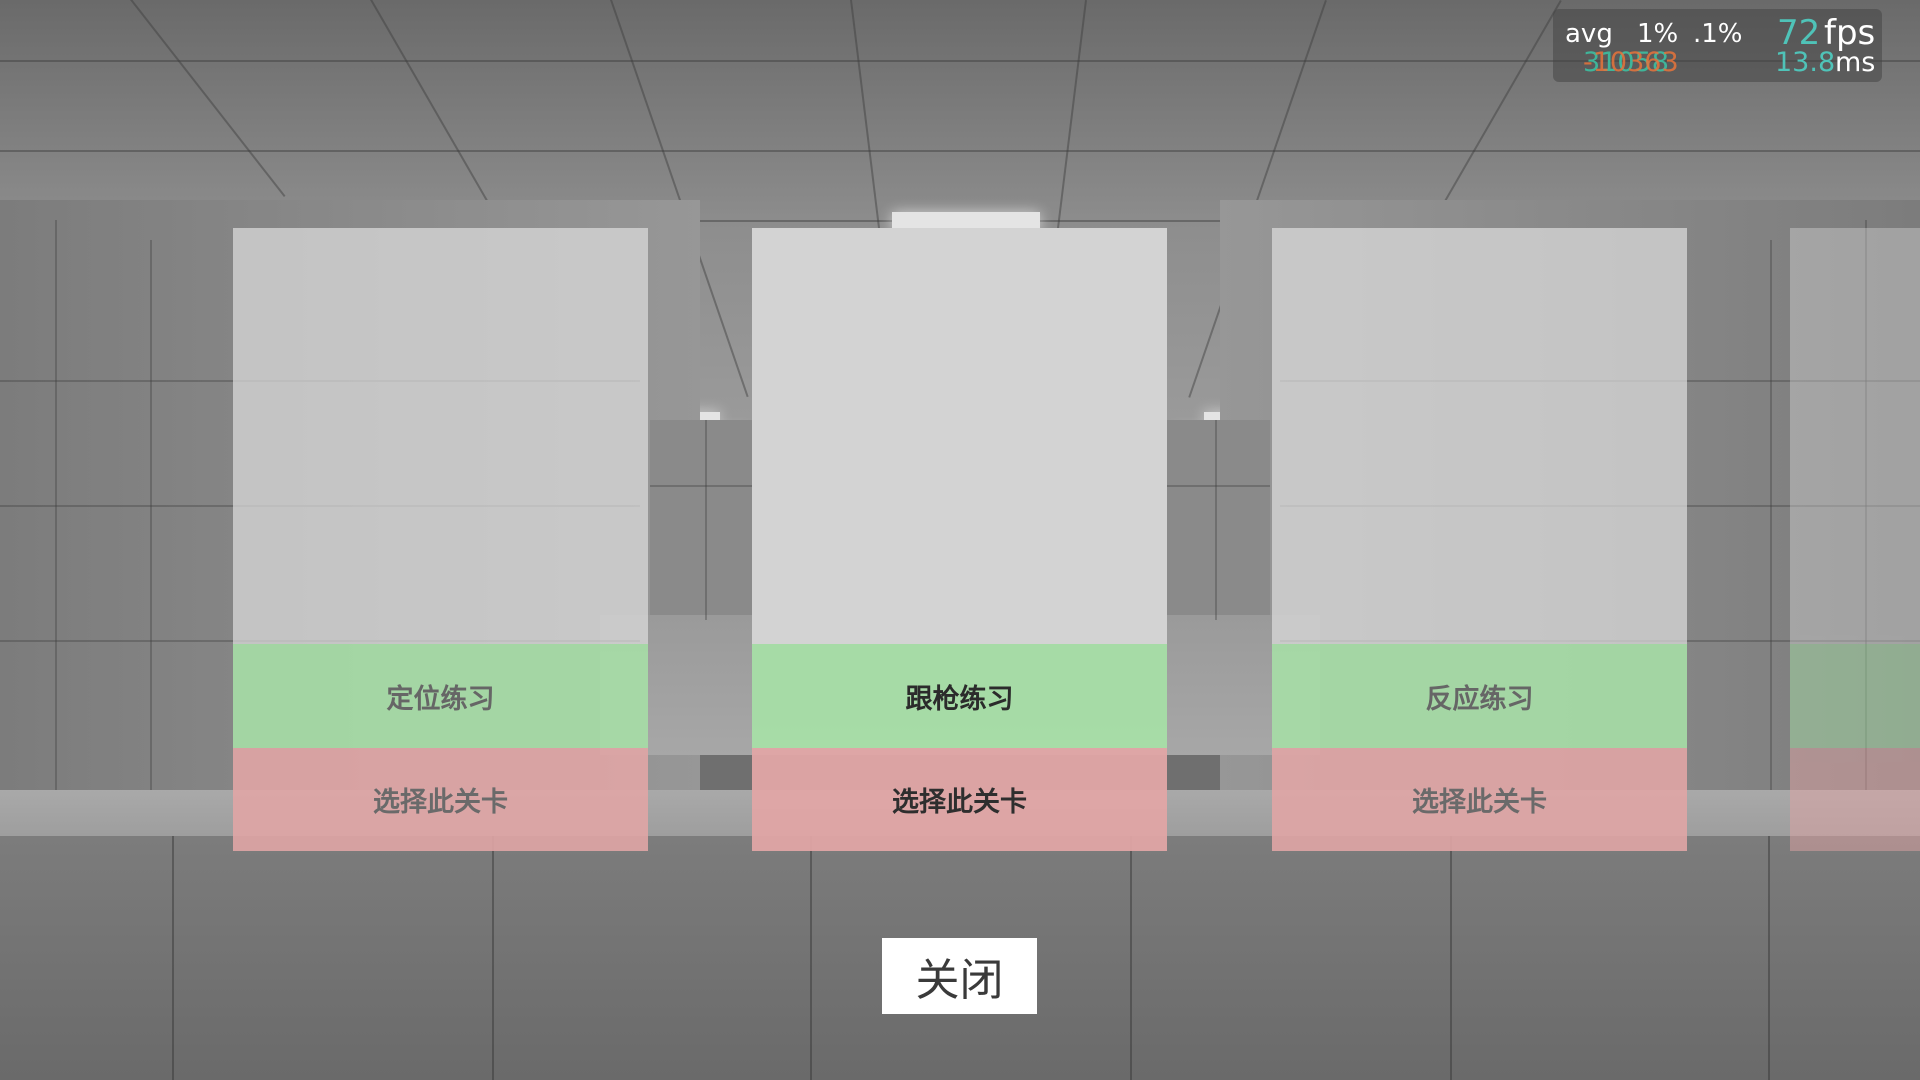  I want to click on level-card-2: 跟枪练习 选择此关卡, so click(959, 539).